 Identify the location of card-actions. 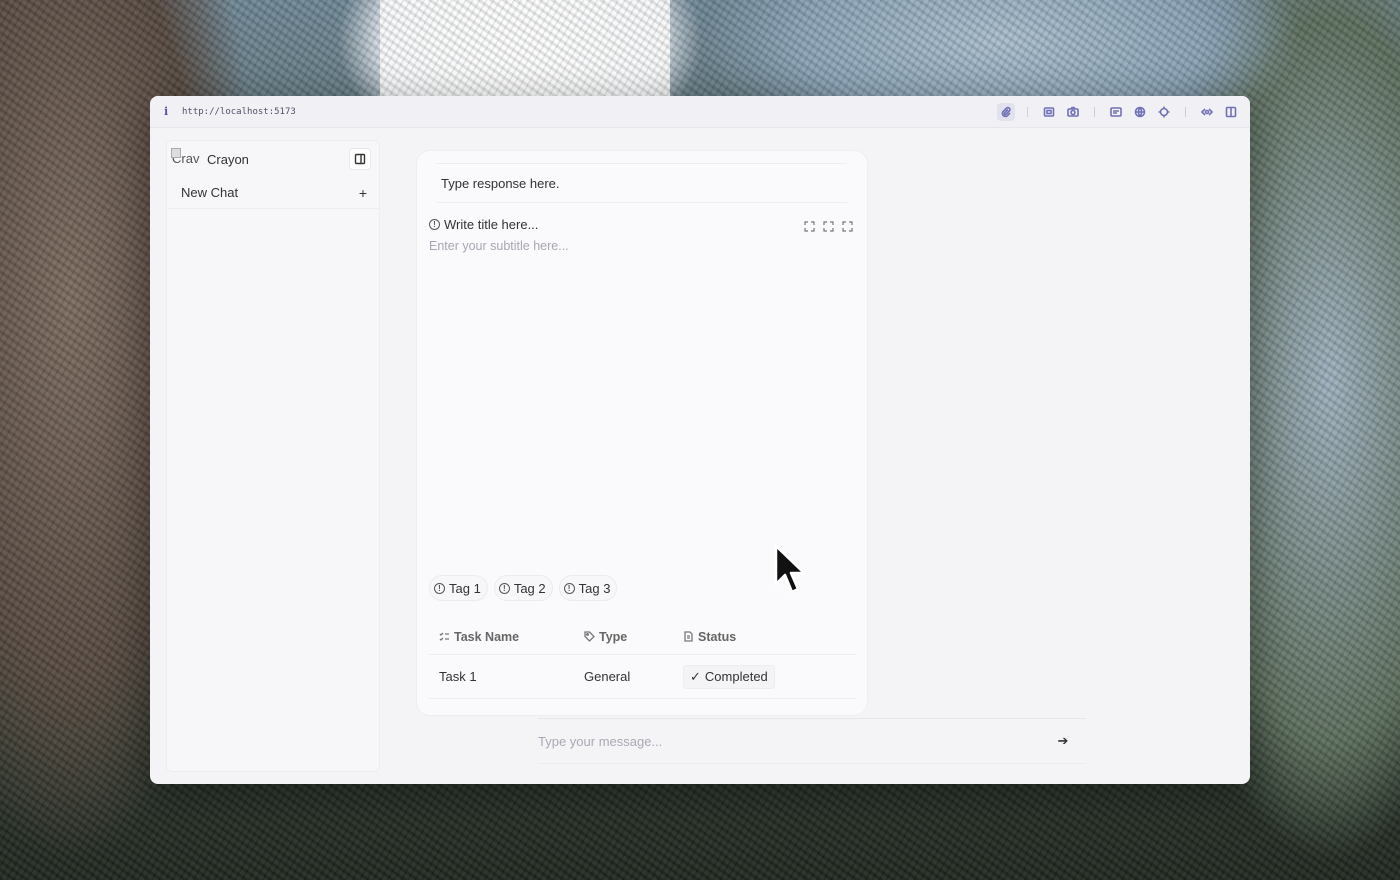
(828, 225).